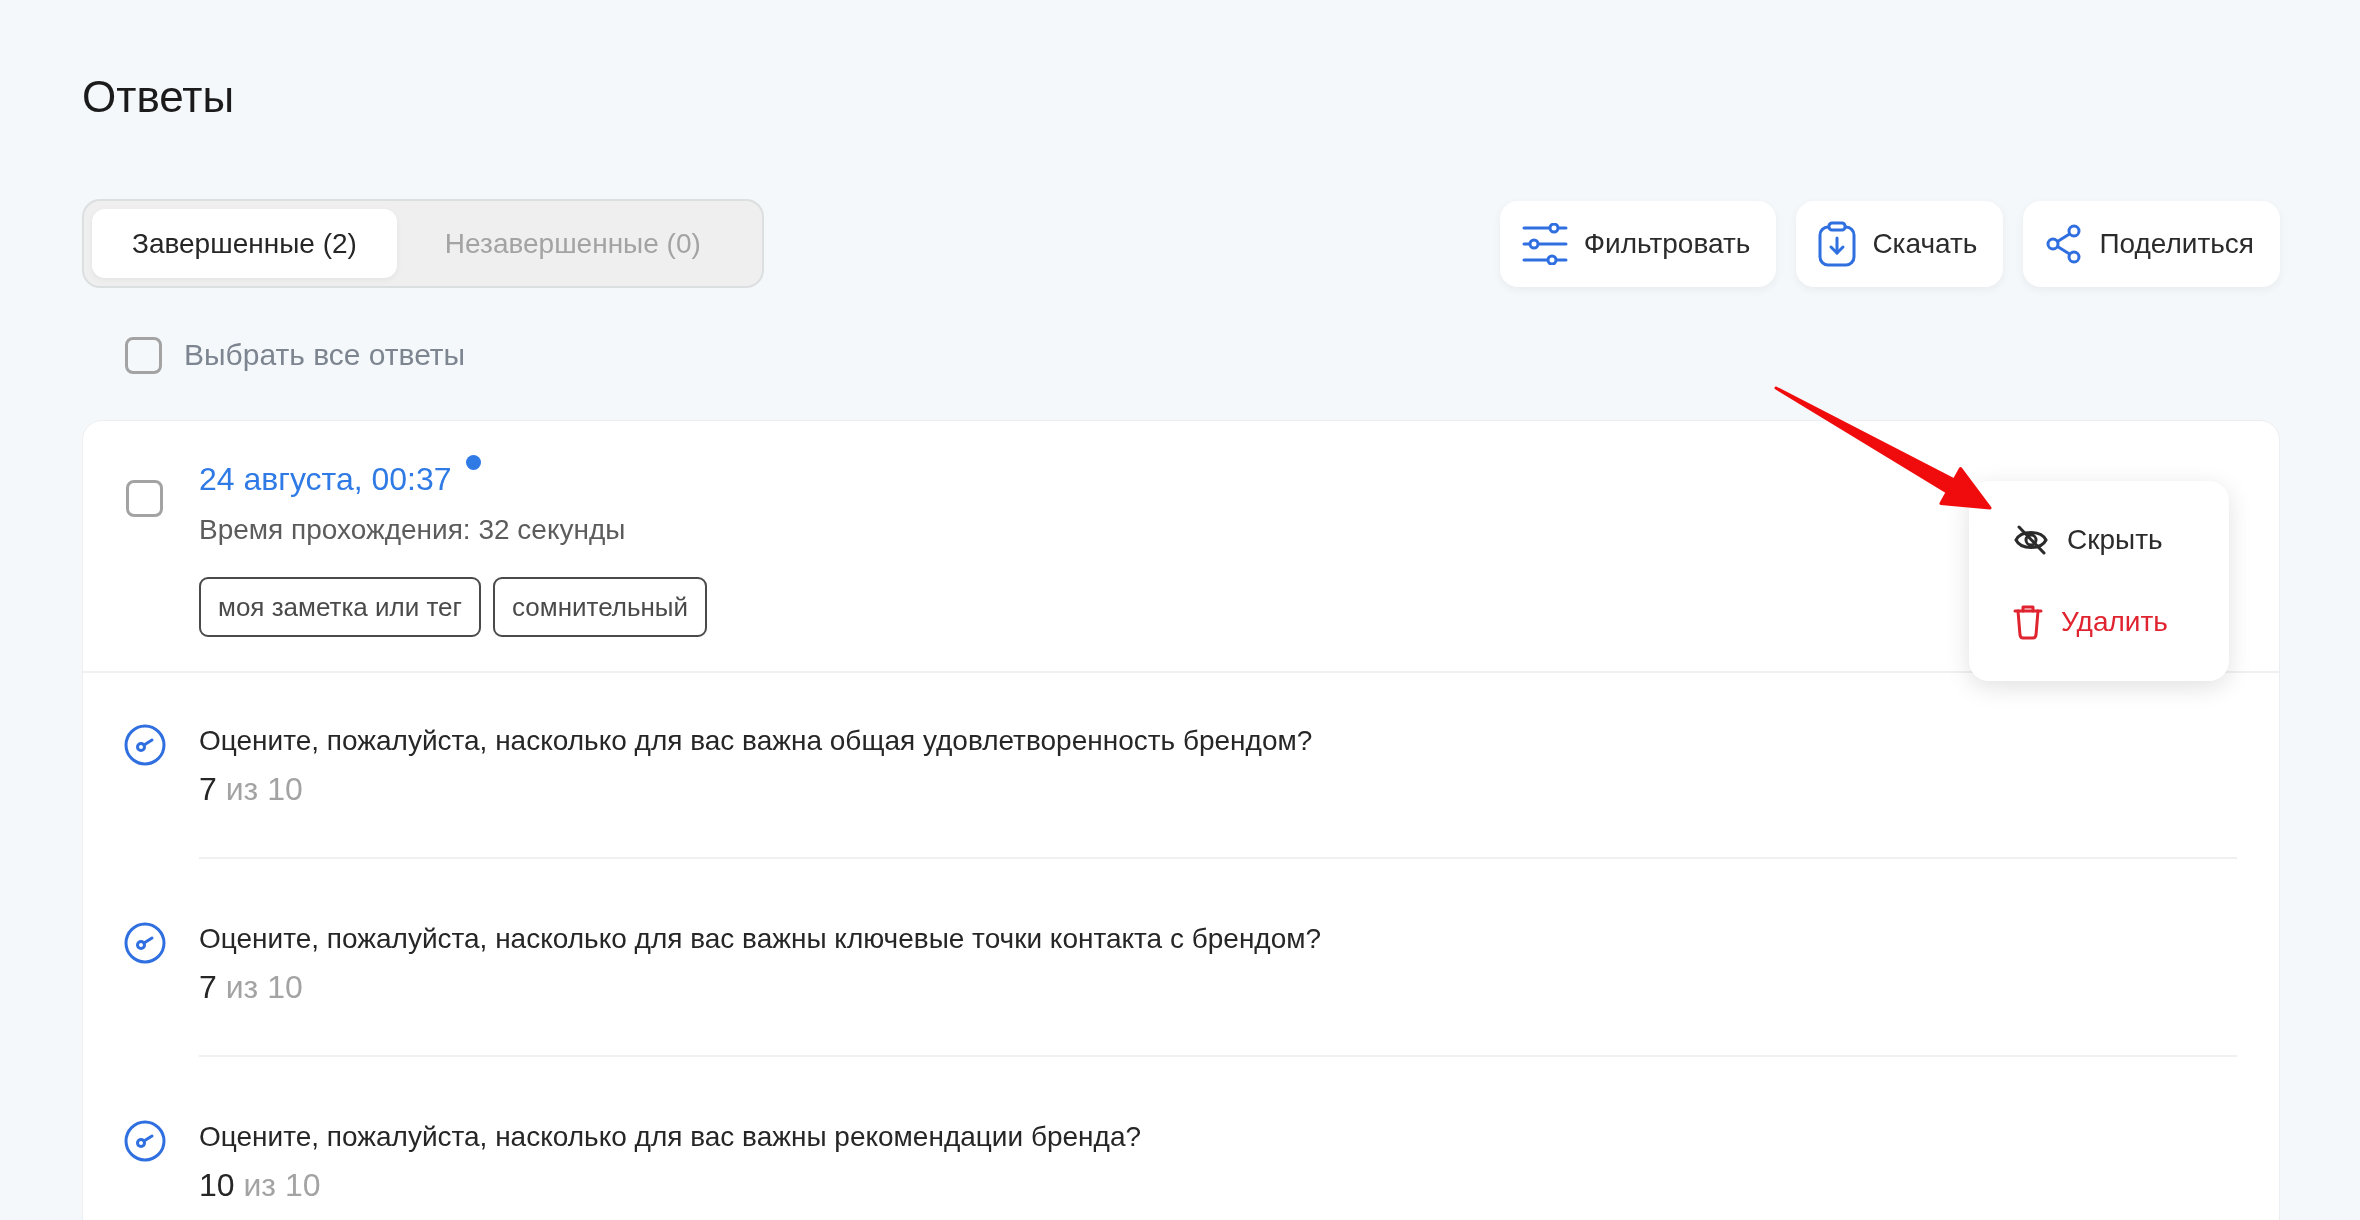 The height and width of the screenshot is (1220, 2360). What do you see at coordinates (600, 607) in the screenshot?
I see `tag: сомнительный` at bounding box center [600, 607].